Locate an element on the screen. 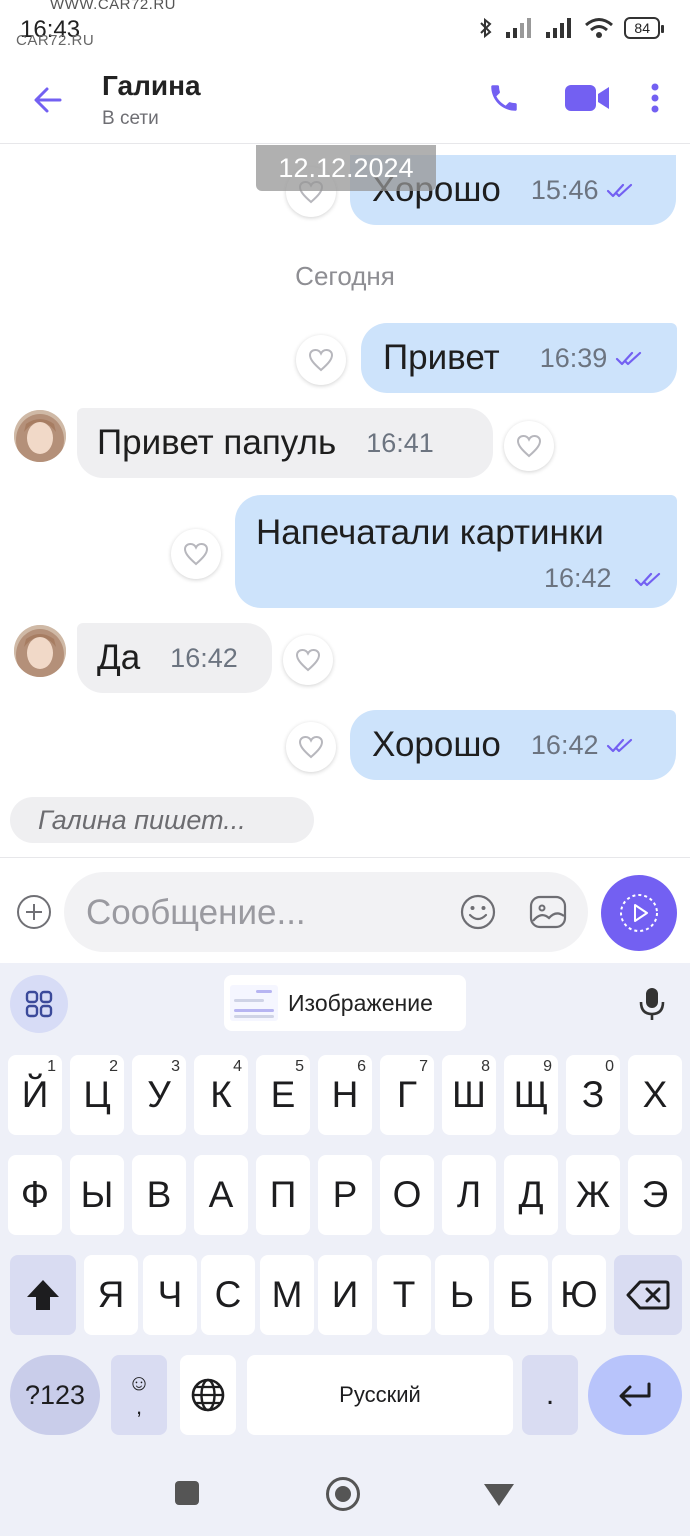 The width and height of the screenshot is (690, 1536). key-25: С is located at coordinates (228, 1295).